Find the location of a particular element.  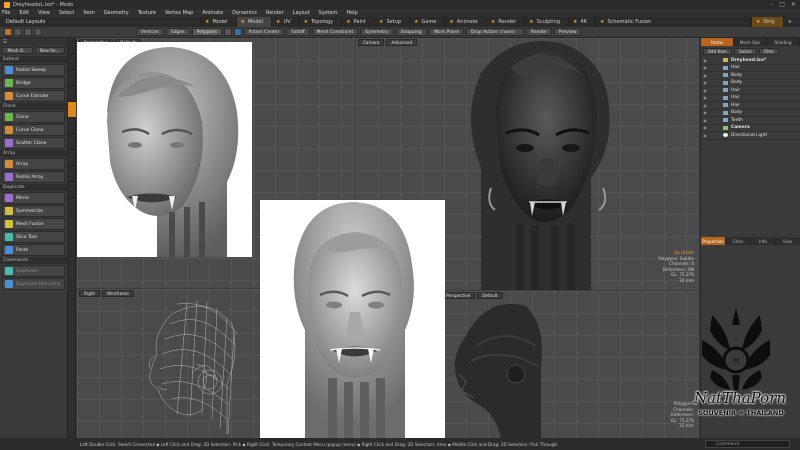

tool-mesh-fusion: Mesh Fusion is located at coordinates (33, 224).